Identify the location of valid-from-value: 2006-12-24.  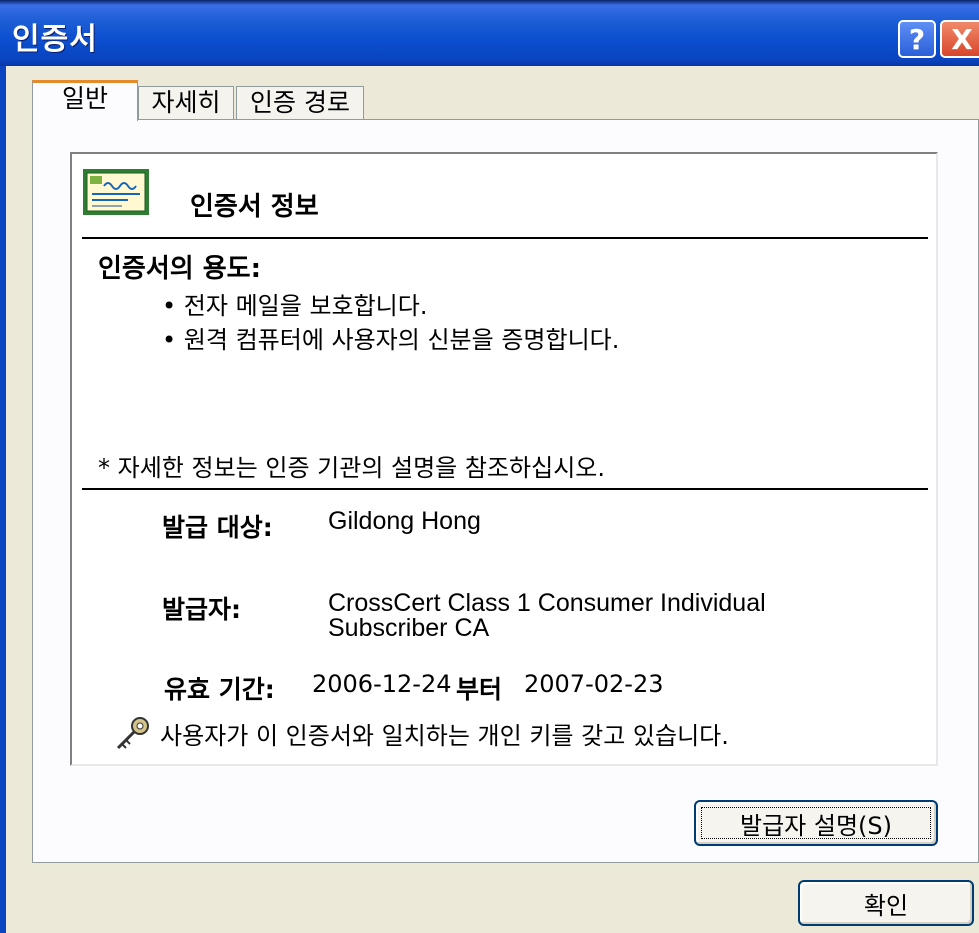
(382, 684).